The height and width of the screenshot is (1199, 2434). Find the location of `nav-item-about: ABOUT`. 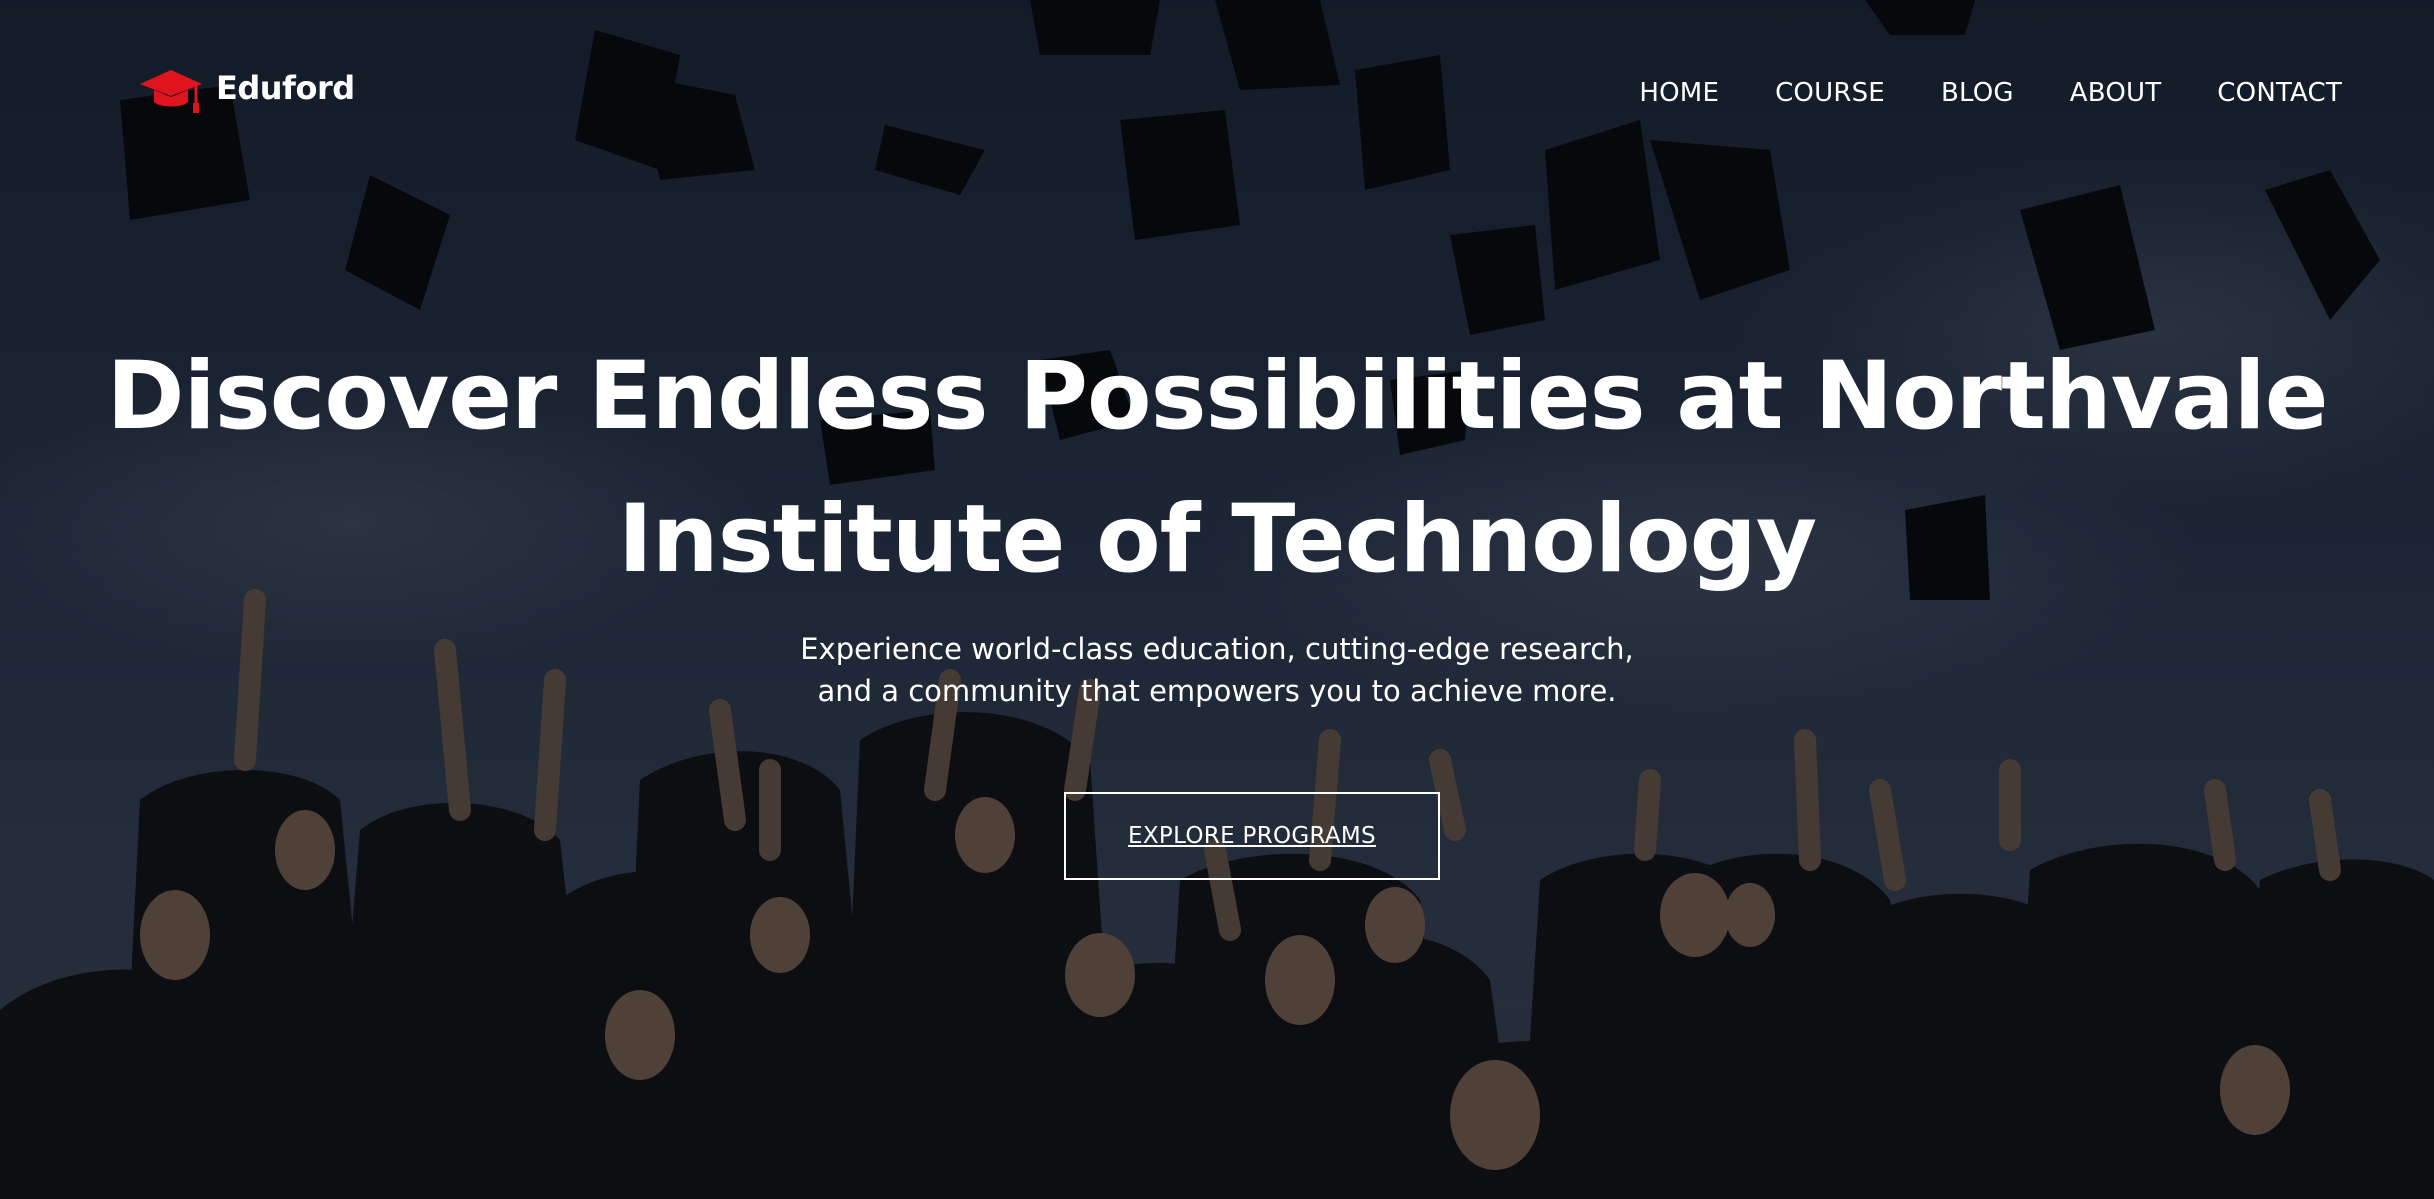

nav-item-about: ABOUT is located at coordinates (2116, 93).